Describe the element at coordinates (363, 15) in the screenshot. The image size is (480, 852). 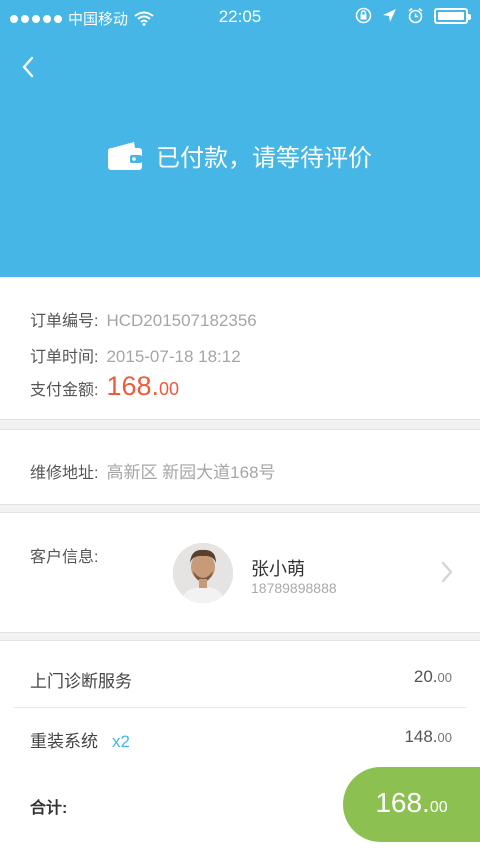
I see `rotation-lock-icon` at that location.